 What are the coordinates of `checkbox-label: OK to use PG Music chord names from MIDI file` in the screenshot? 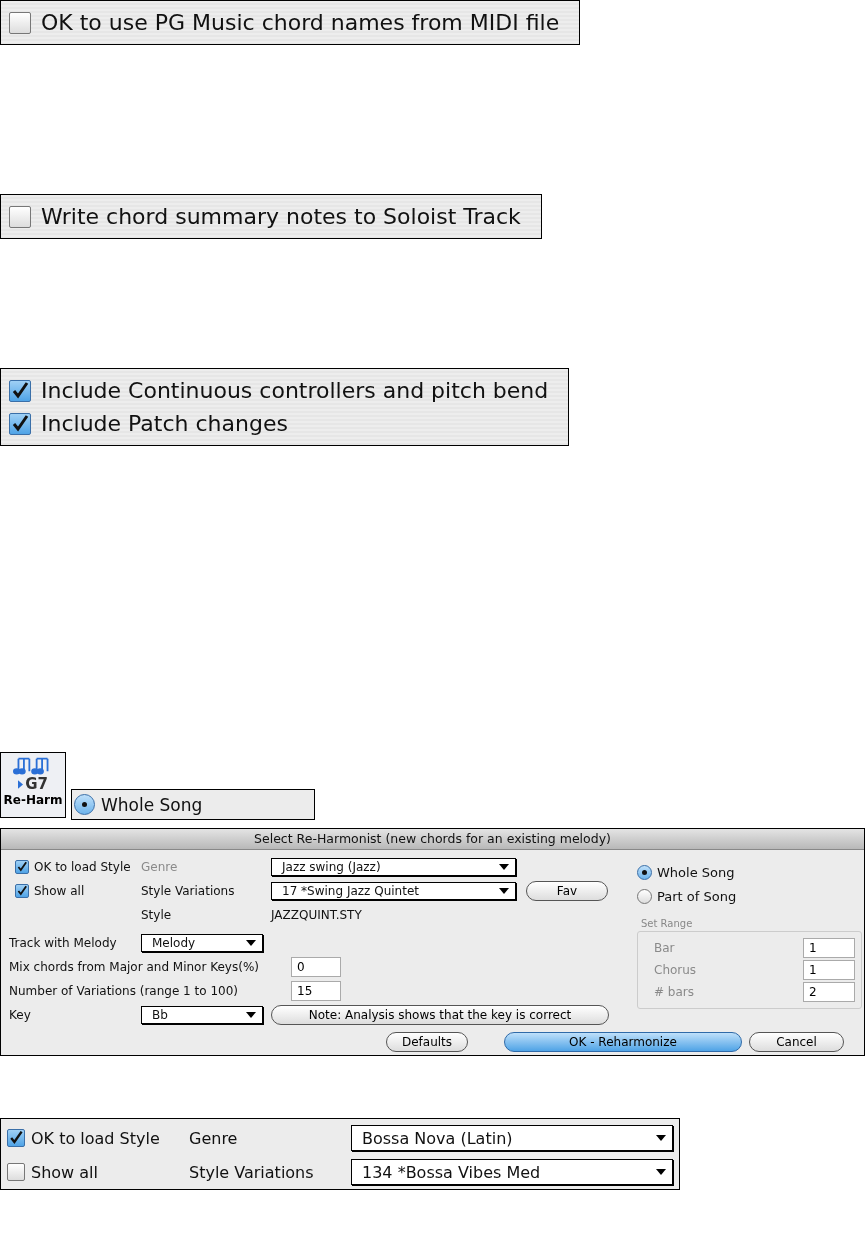 It's located at (300, 22).